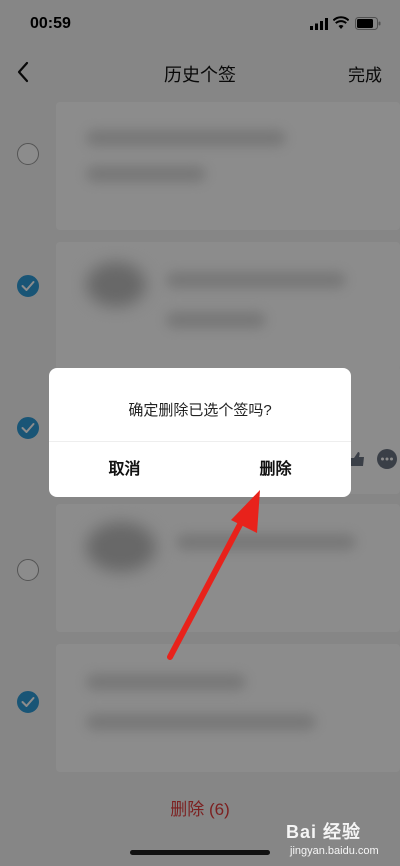 This screenshot has width=400, height=866. What do you see at coordinates (275, 469) in the screenshot?
I see `confirm-delete-button: 删除` at bounding box center [275, 469].